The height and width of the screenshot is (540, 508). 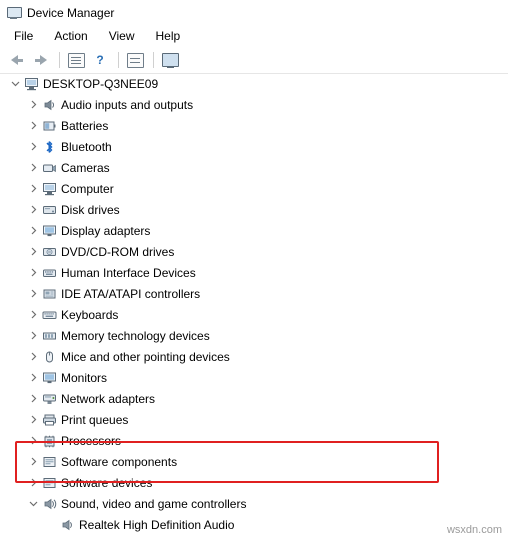 I want to click on tree-item: Storage controllers, so click(x=254, y=537).